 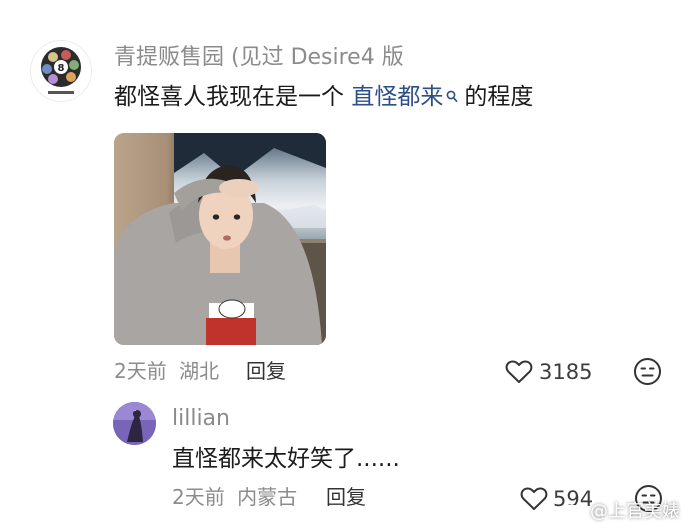 I want to click on avatar-image: 8, so click(x=61, y=70).